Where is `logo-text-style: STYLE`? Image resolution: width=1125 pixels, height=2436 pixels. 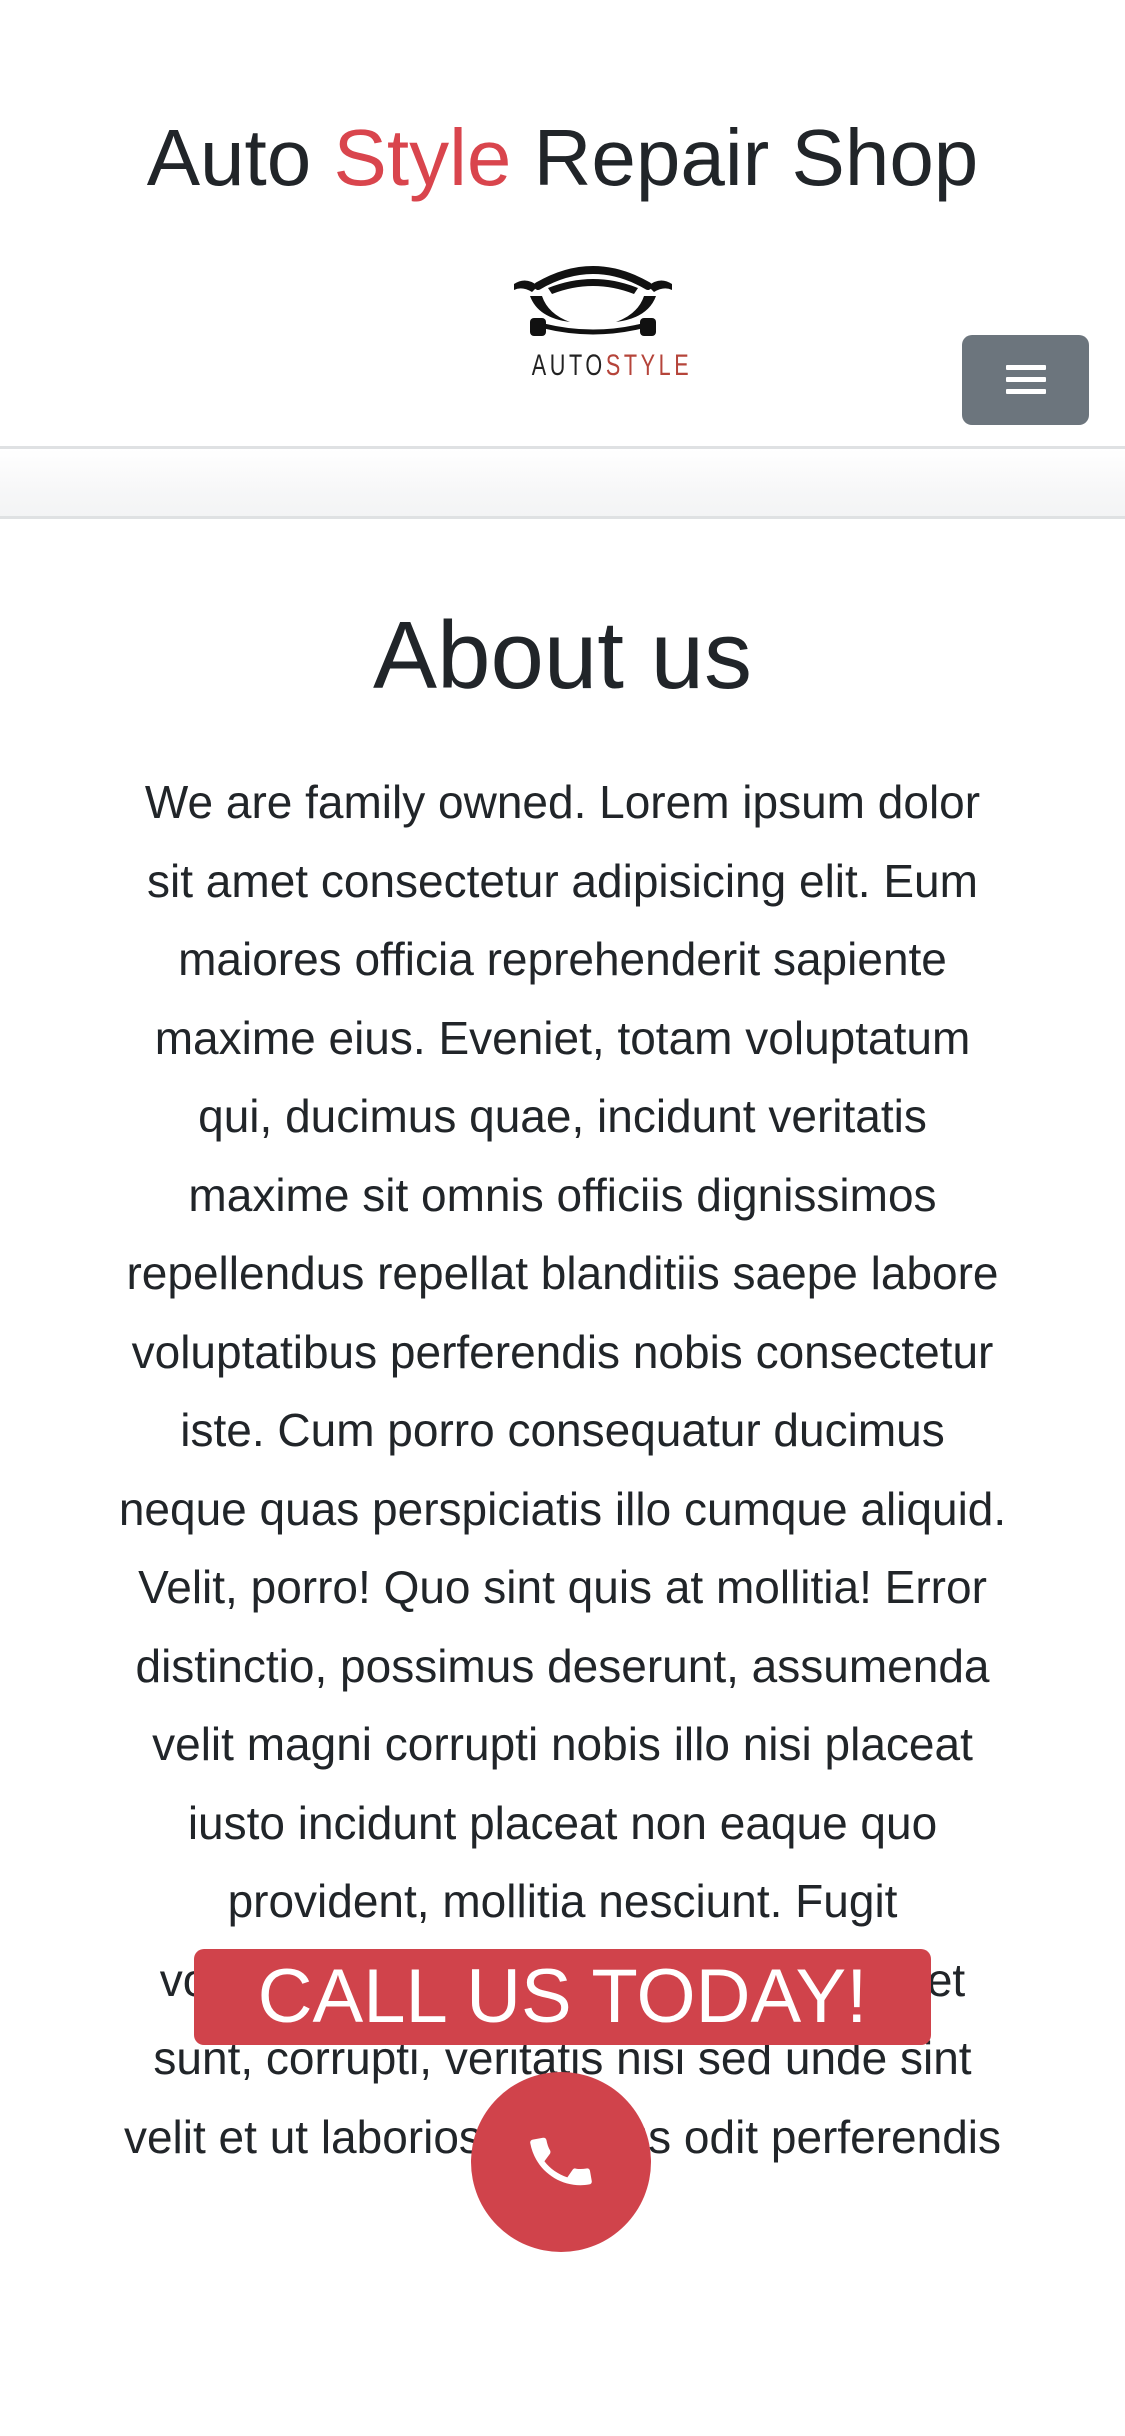
logo-text-style: STYLE is located at coordinates (649, 365).